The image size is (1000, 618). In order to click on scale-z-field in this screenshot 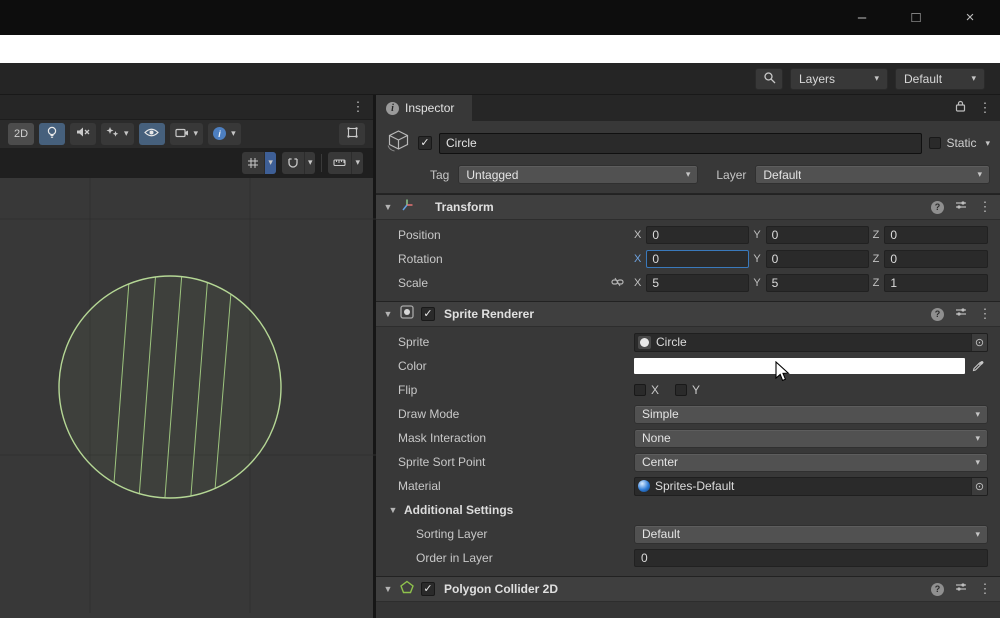, I will do `click(936, 283)`.